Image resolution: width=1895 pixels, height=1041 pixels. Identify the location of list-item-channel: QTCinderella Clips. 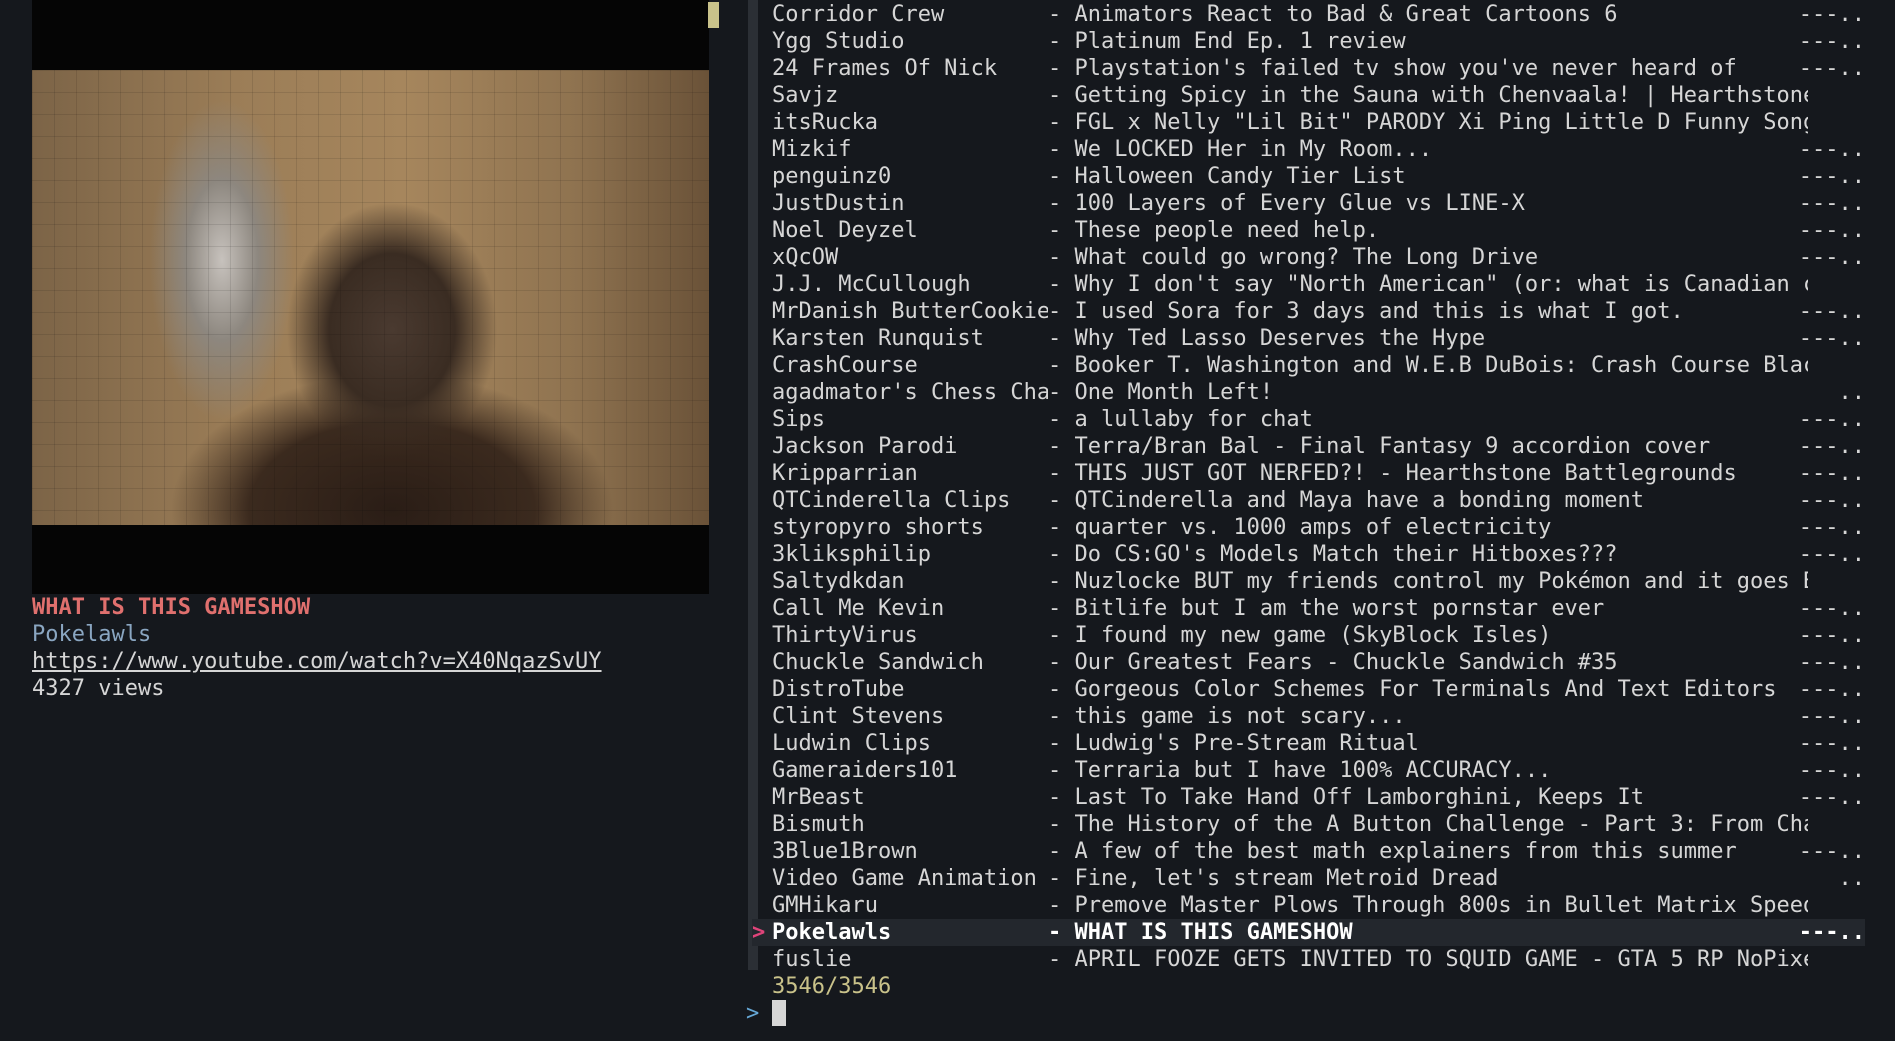
(891, 500).